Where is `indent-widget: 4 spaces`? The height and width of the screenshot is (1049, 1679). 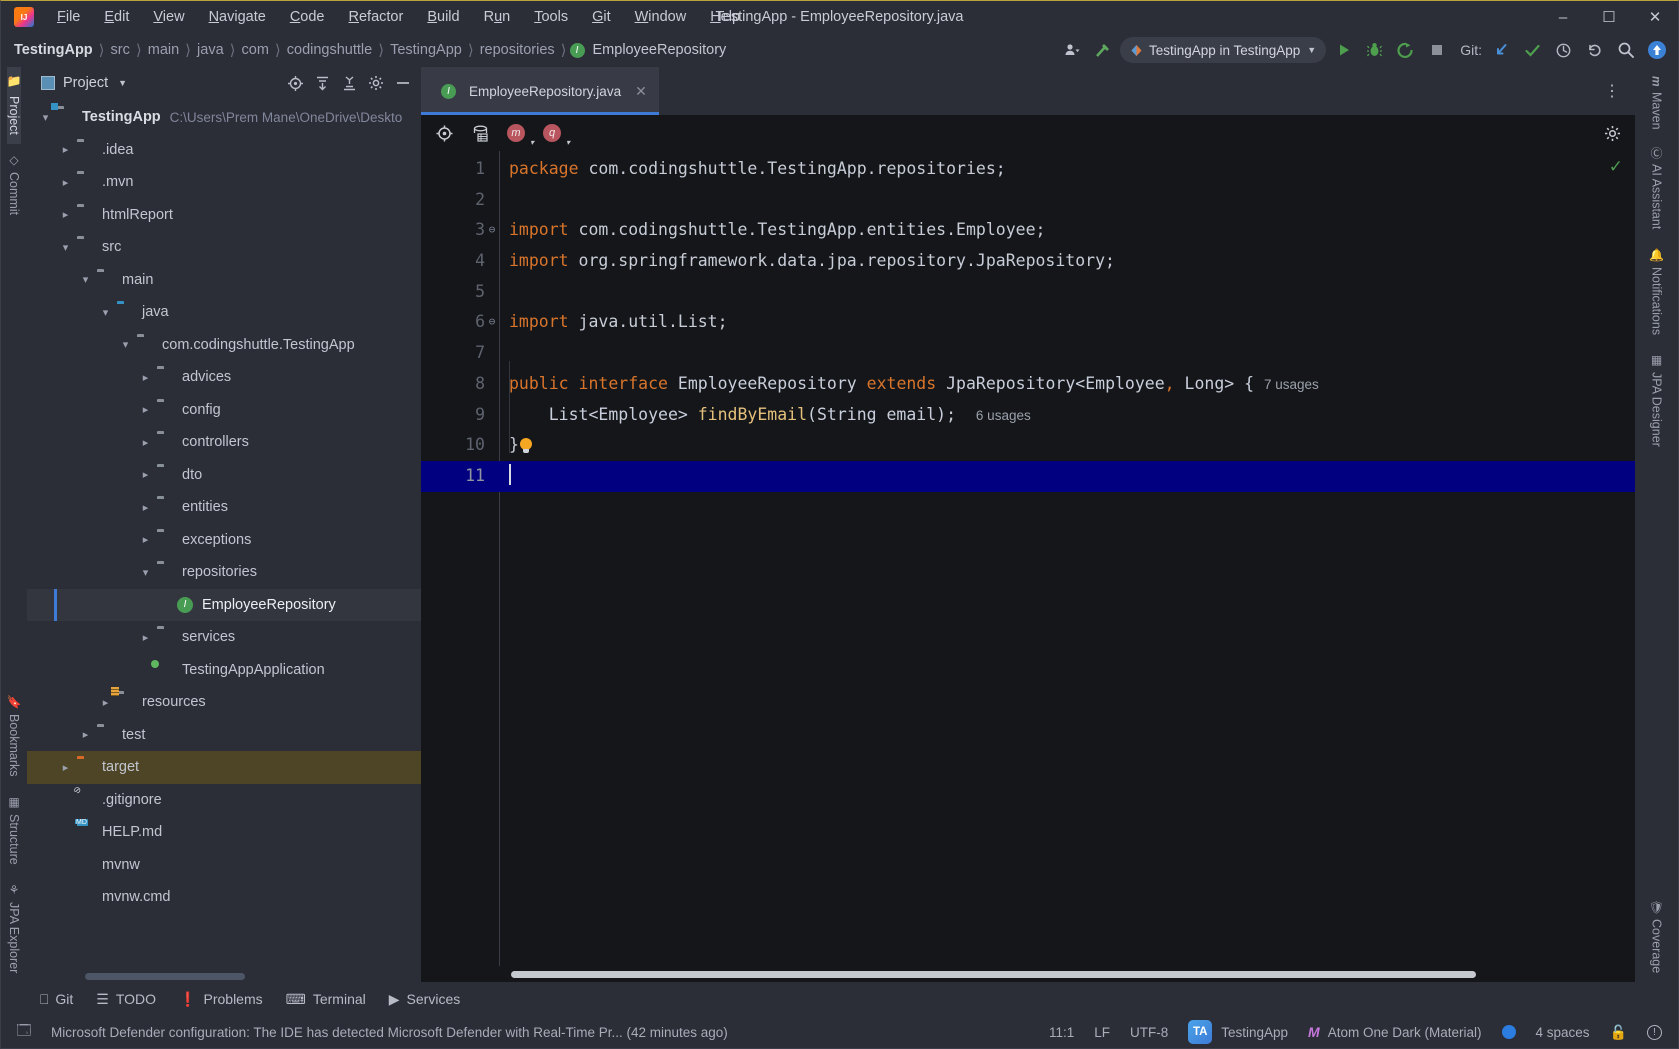
indent-widget: 4 spaces is located at coordinates (1563, 1032).